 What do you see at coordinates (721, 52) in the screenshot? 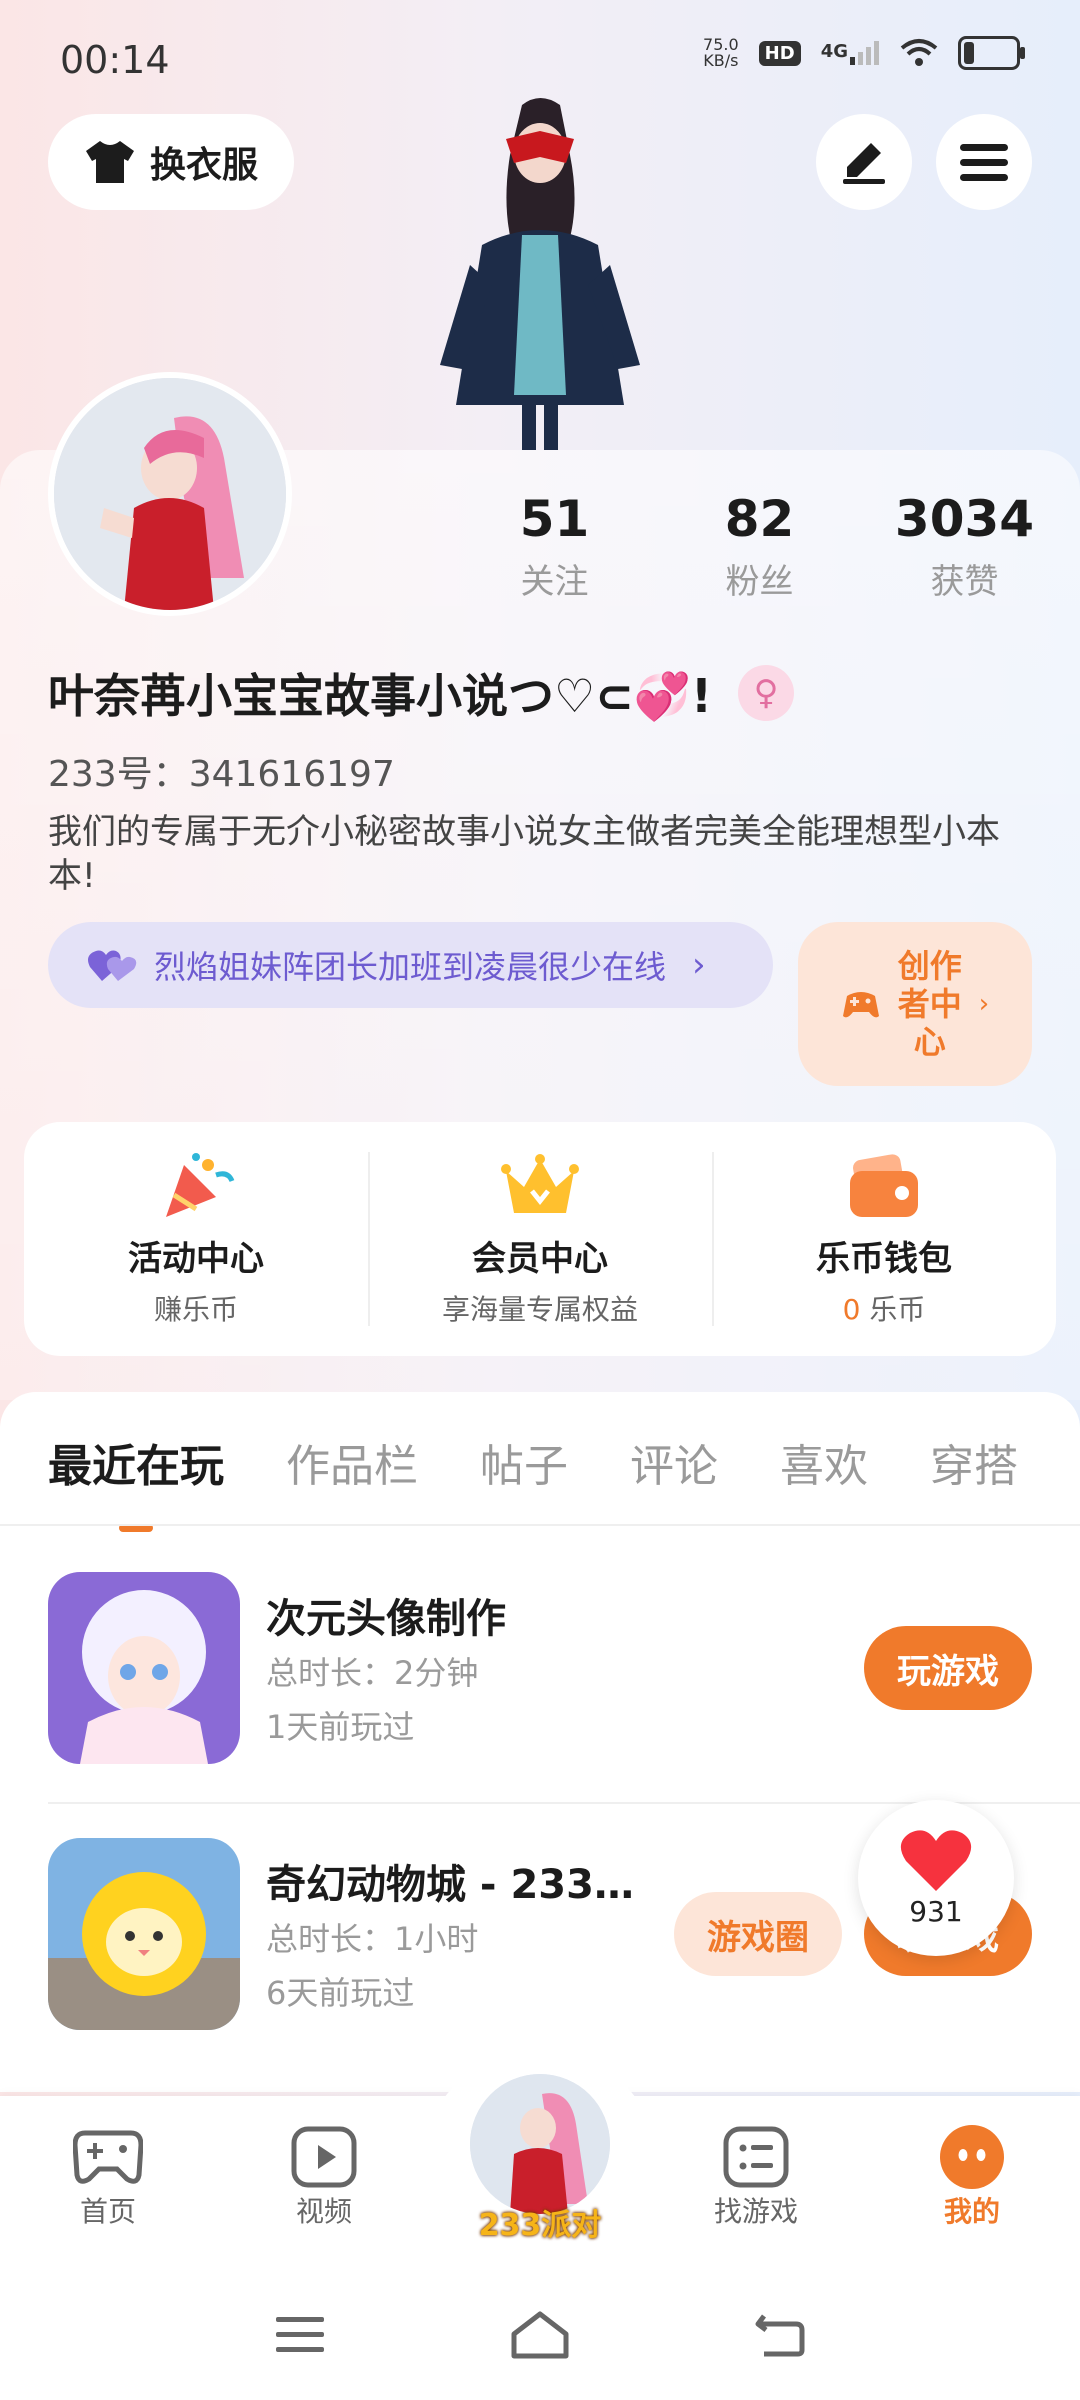
I see `net-speed: 75.0 KB/s` at bounding box center [721, 52].